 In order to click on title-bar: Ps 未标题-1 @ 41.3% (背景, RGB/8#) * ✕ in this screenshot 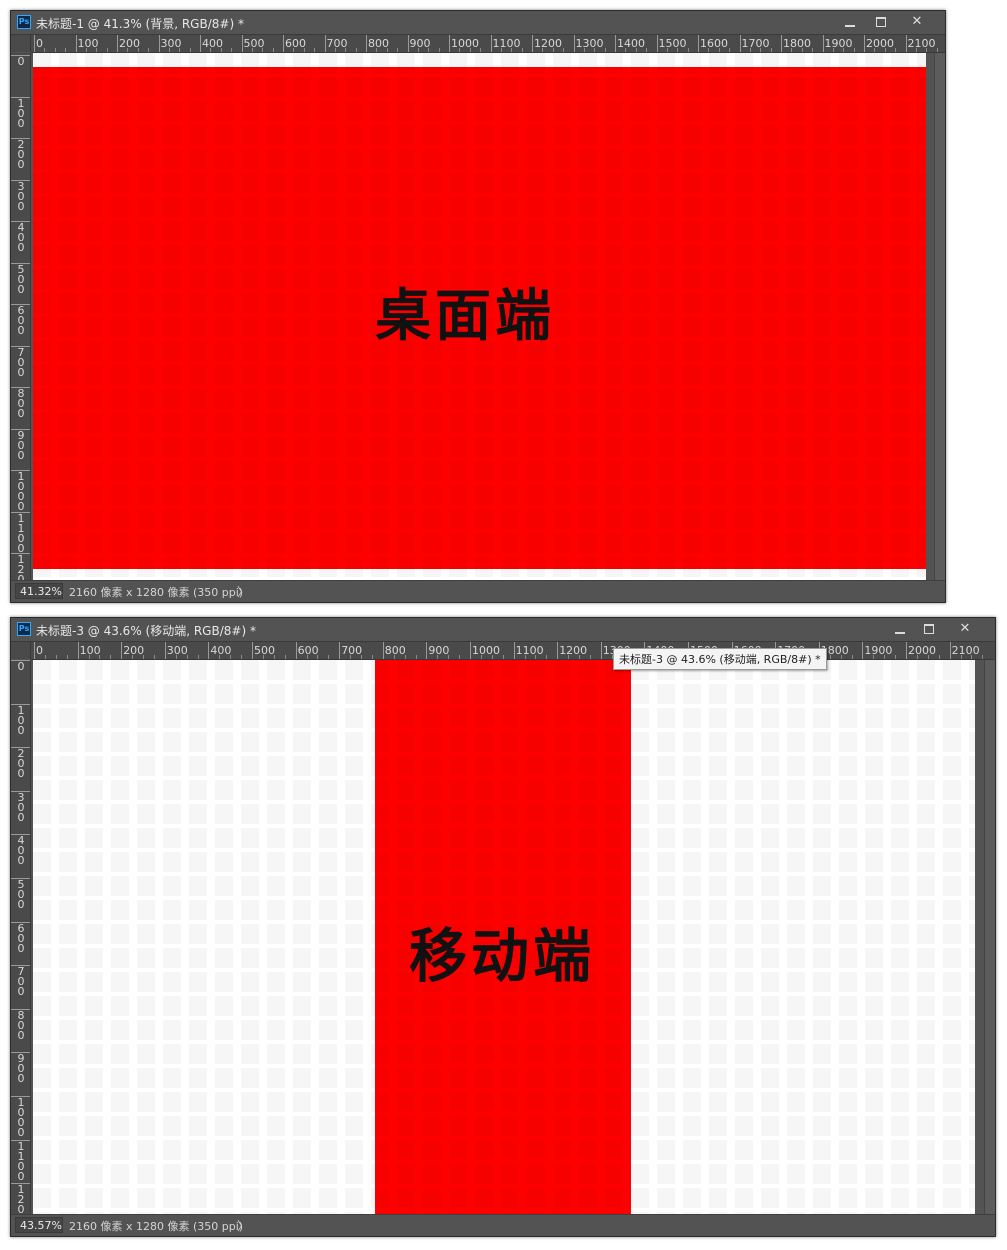, I will do `click(478, 23)`.